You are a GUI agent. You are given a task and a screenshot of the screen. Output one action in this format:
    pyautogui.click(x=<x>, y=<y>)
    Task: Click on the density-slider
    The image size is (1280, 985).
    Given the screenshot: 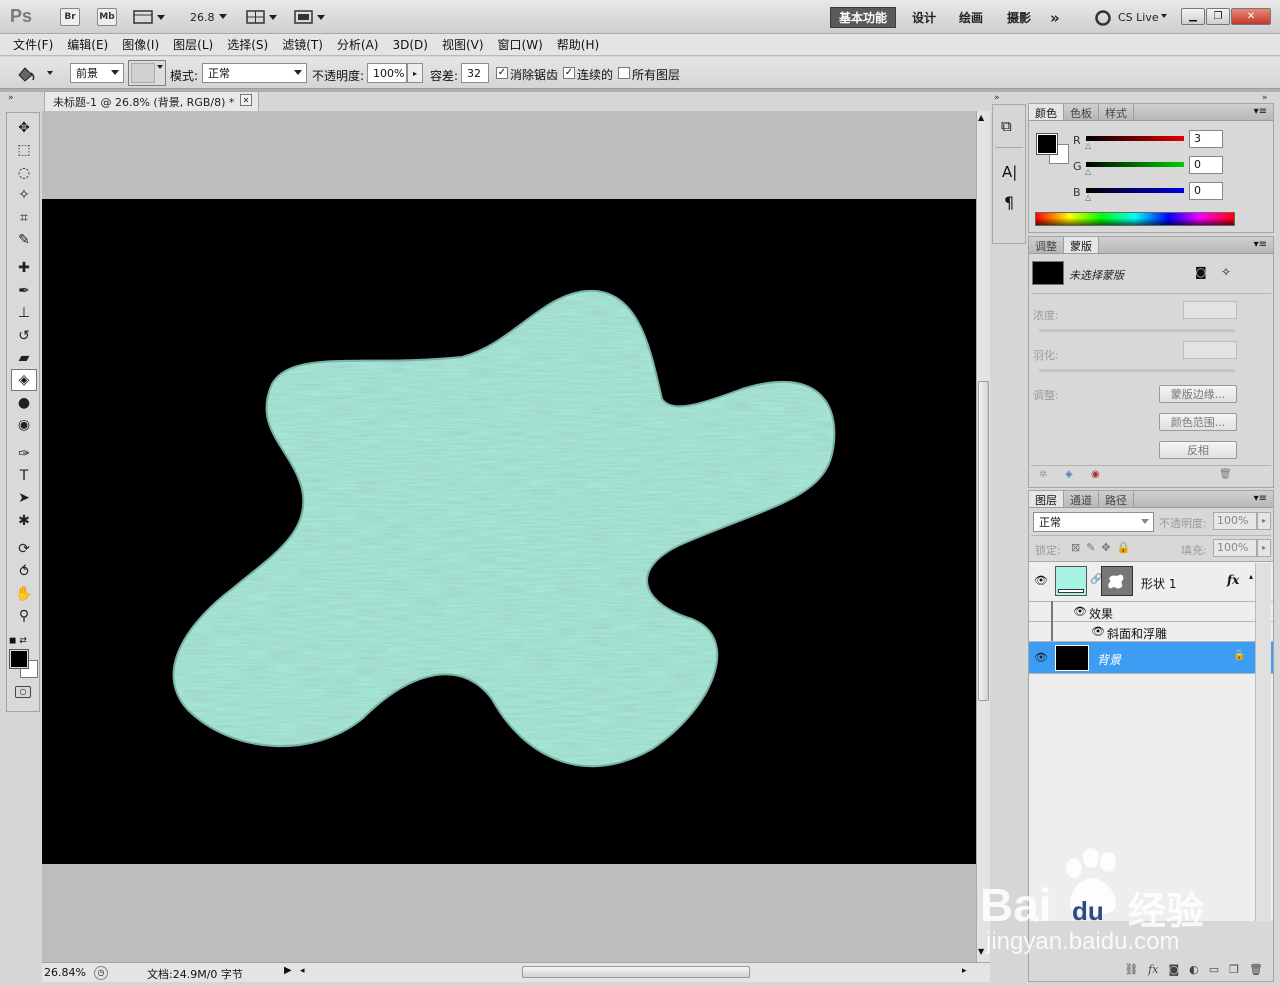 What is the action you would take?
    pyautogui.click(x=1137, y=330)
    